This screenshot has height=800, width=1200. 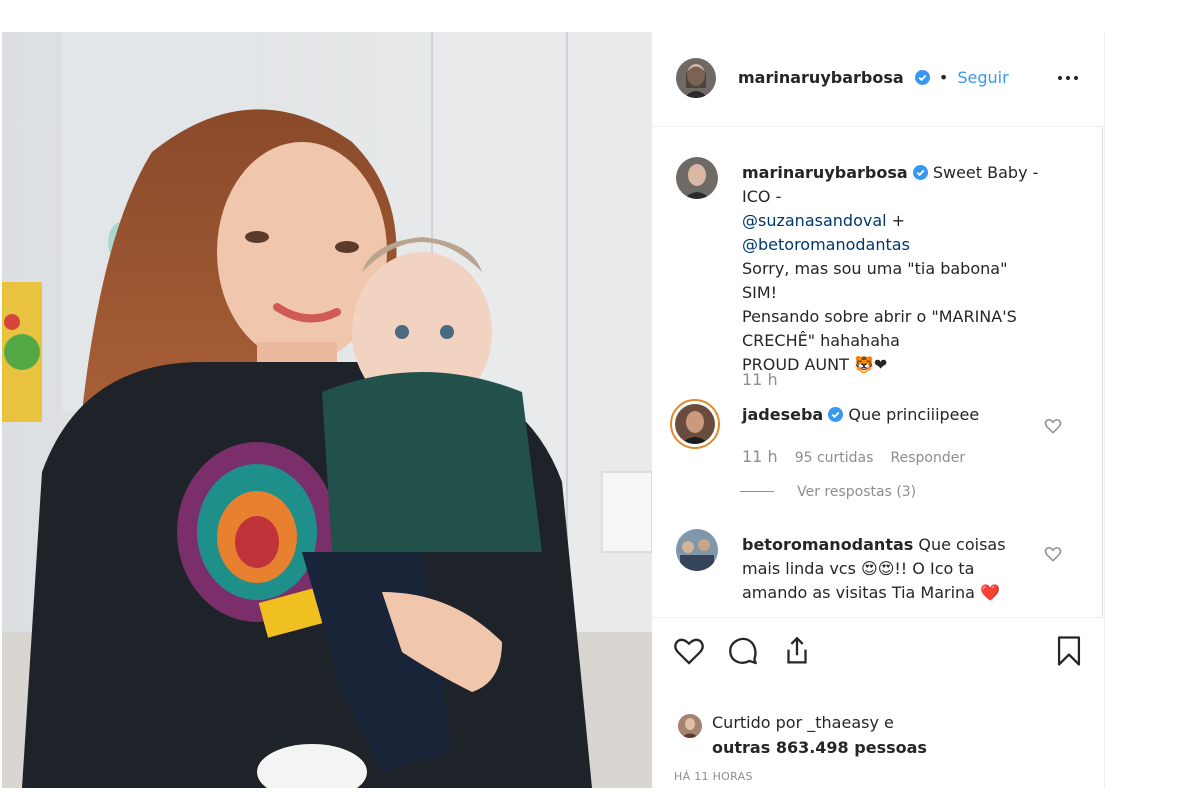 What do you see at coordinates (743, 651) in the screenshot?
I see `comment-bubble-icon` at bounding box center [743, 651].